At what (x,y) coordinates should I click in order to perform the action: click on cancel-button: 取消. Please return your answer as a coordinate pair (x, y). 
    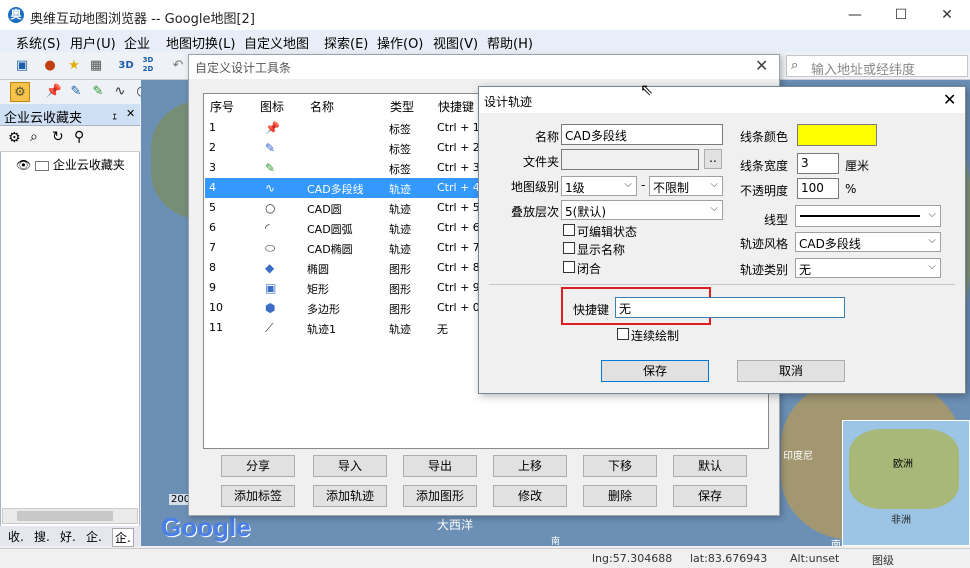
    Looking at the image, I should click on (791, 371).